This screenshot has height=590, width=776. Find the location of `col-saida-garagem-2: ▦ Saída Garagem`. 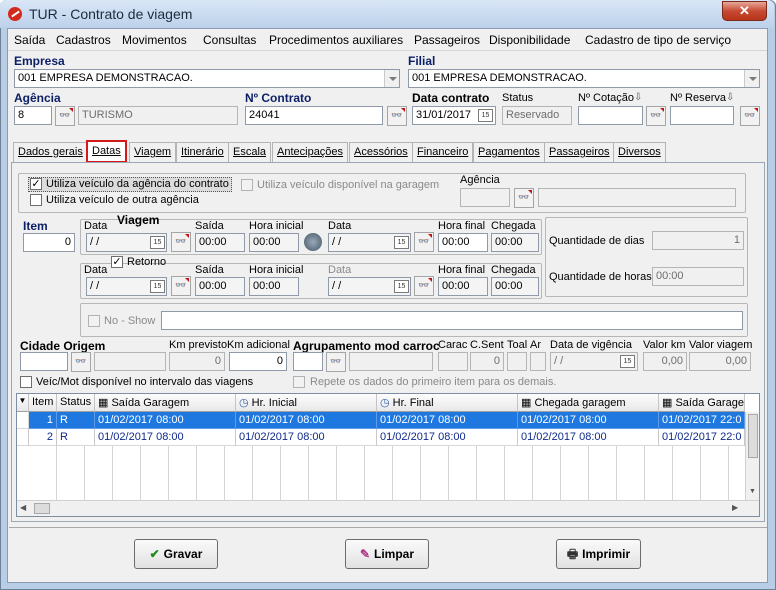

col-saida-garagem-2: ▦ Saída Garagem is located at coordinates (702, 403).